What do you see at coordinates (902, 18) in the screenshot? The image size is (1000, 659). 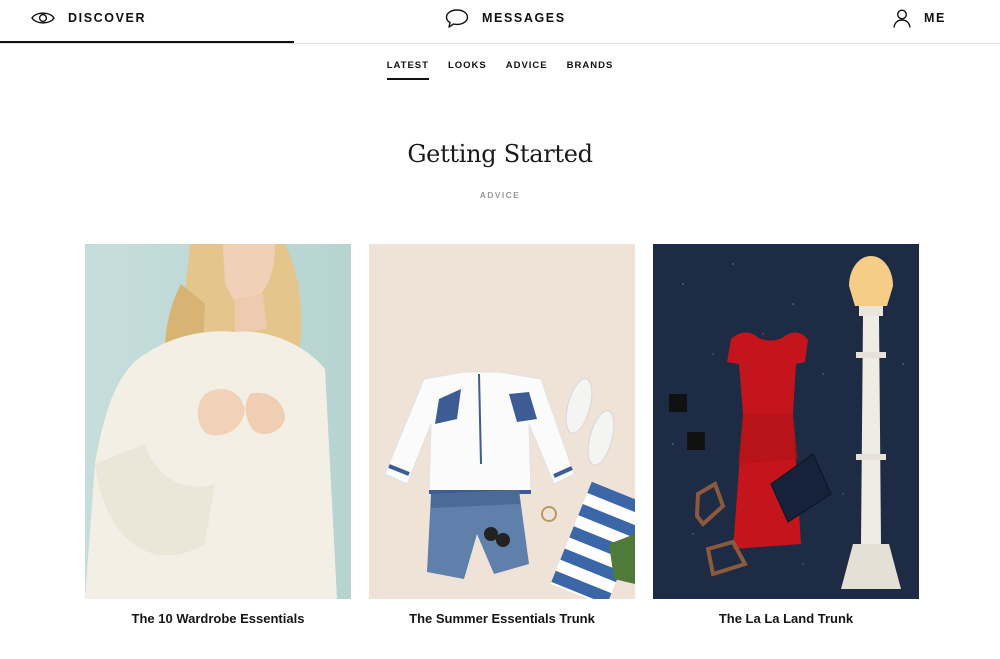 I see `user-icon` at bounding box center [902, 18].